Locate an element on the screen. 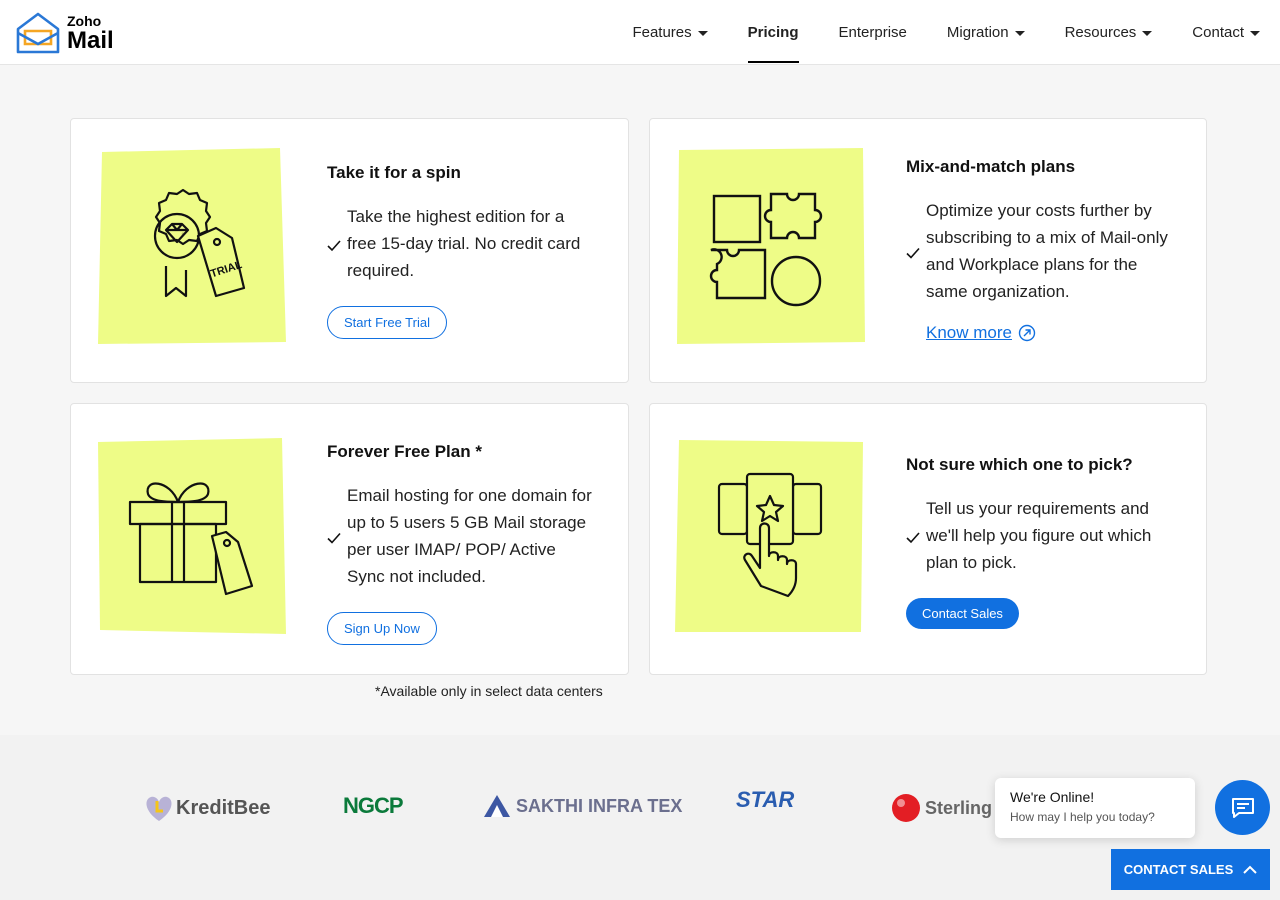  nav-pricing: Pricing is located at coordinates (773, 32).